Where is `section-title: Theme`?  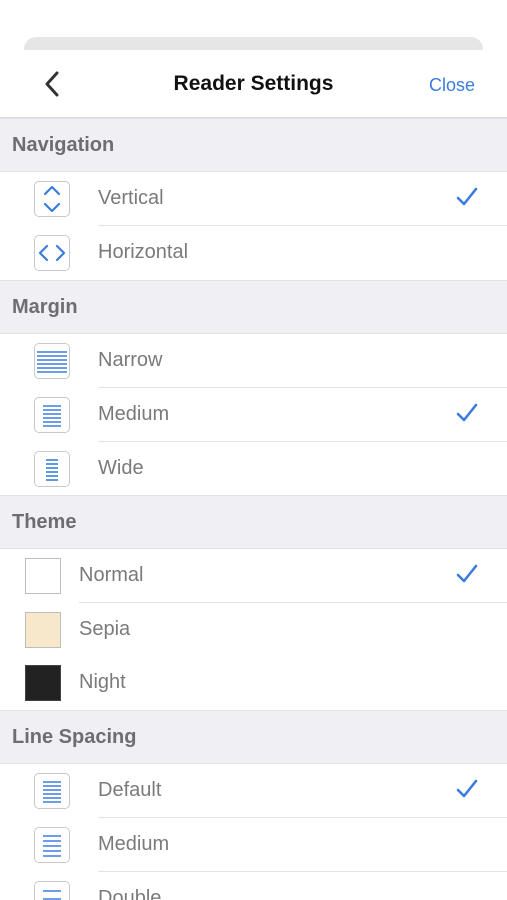 section-title: Theme is located at coordinates (44, 522).